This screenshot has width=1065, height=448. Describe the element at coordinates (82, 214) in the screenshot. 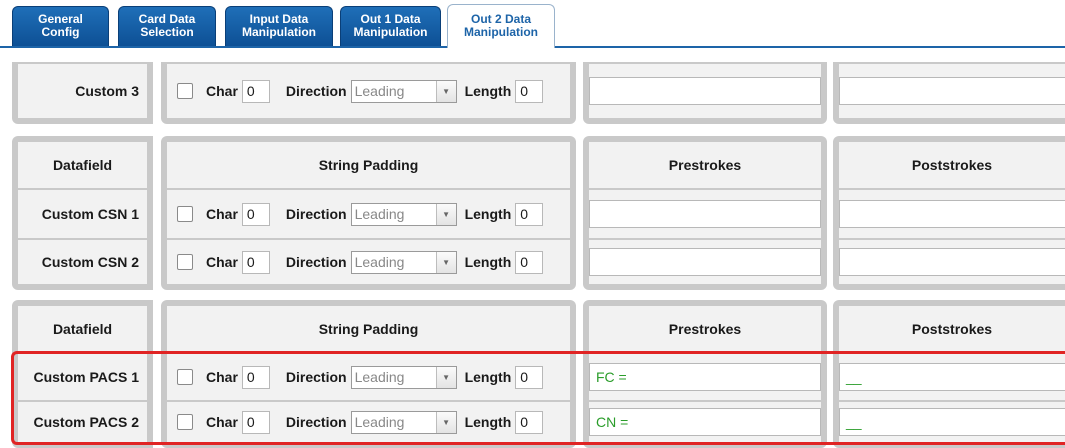

I see `datafield-label: Custom CSN 1` at that location.